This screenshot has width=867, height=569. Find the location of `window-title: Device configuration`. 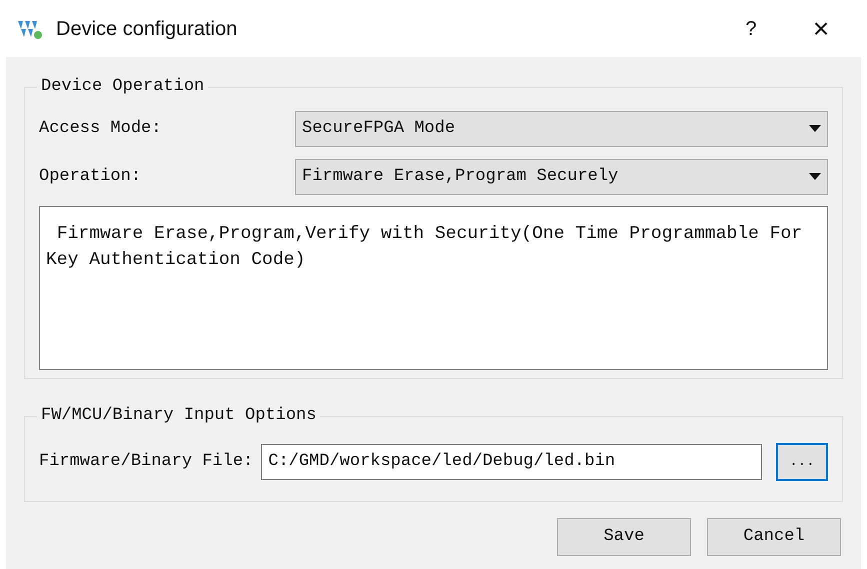

window-title: Device configuration is located at coordinates (147, 29).